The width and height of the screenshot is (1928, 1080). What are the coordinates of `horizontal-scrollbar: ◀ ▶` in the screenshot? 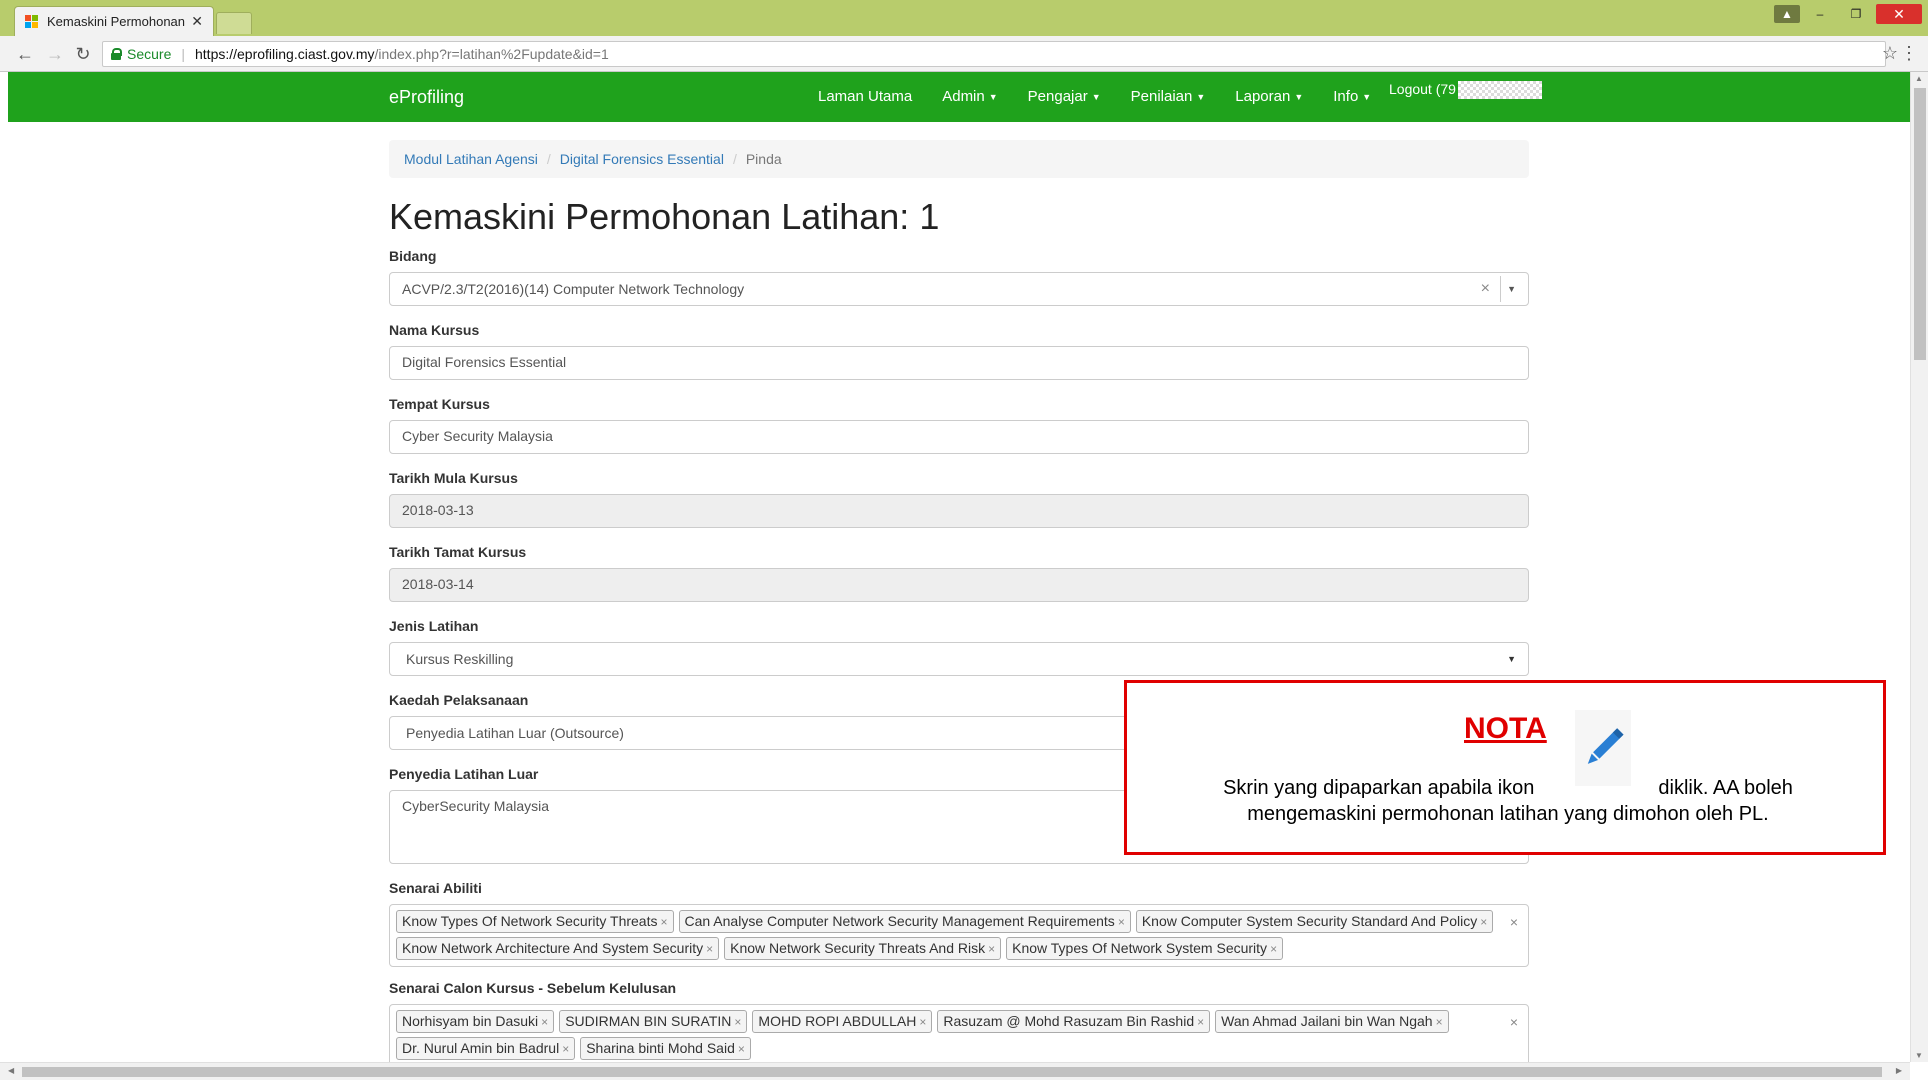 It's located at (955, 1071).